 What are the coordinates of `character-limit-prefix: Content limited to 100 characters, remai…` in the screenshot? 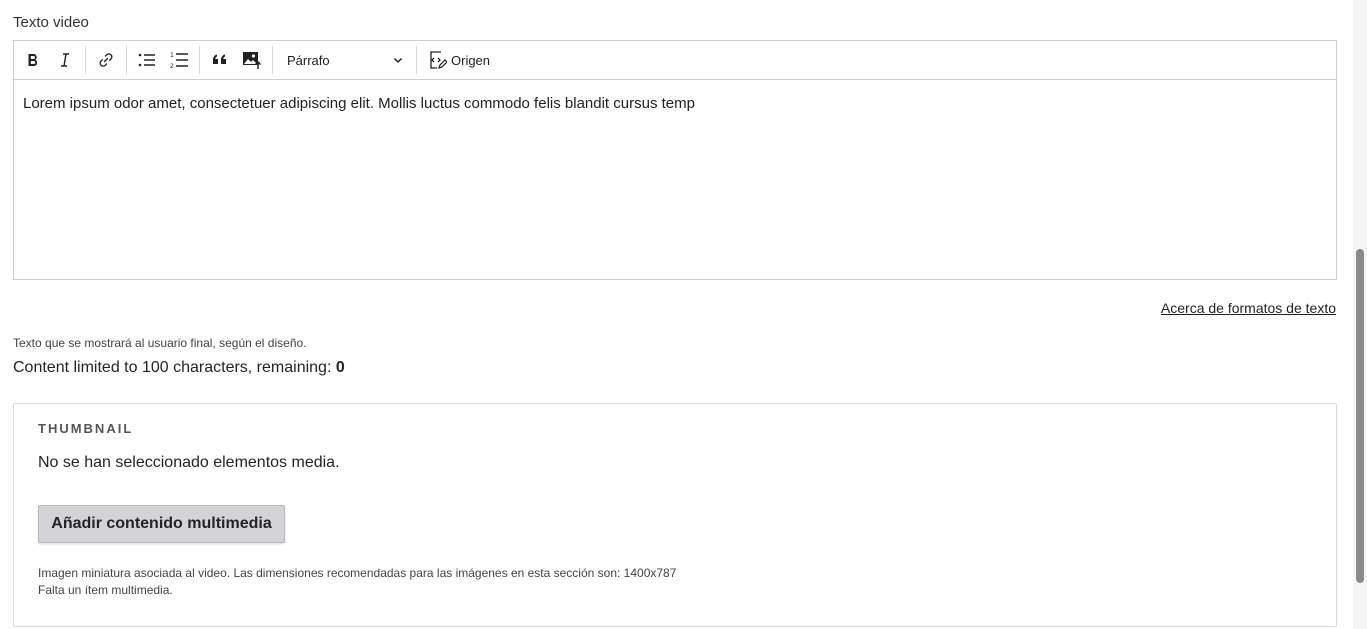 It's located at (174, 367).